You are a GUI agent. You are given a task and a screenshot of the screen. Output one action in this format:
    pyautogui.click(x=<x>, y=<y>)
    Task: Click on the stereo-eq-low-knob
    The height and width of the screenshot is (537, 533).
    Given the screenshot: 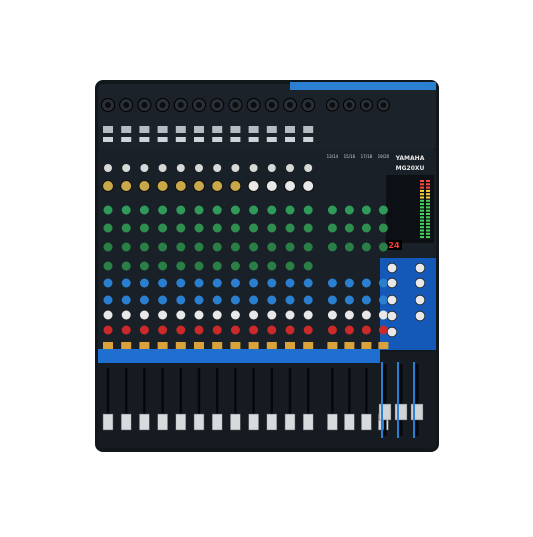 What is the action you would take?
    pyautogui.click(x=366, y=247)
    